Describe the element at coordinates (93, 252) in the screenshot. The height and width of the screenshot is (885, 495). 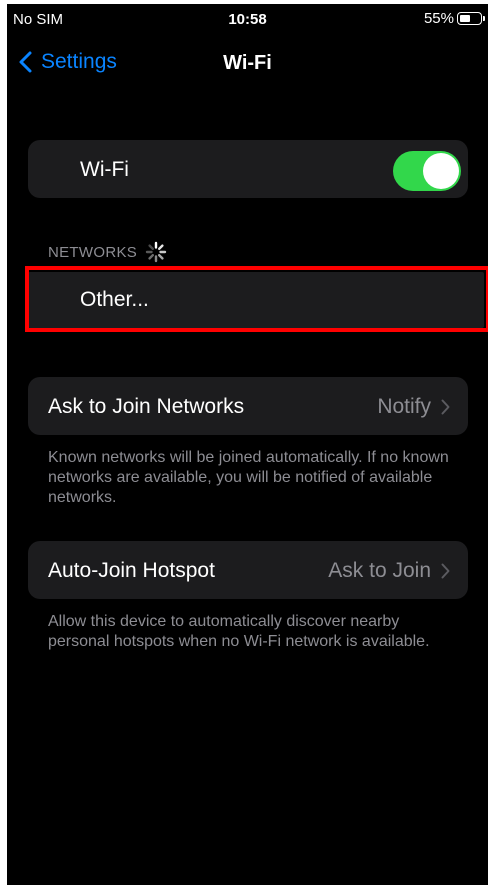
I see `networks-header-label: NETWORKS` at that location.